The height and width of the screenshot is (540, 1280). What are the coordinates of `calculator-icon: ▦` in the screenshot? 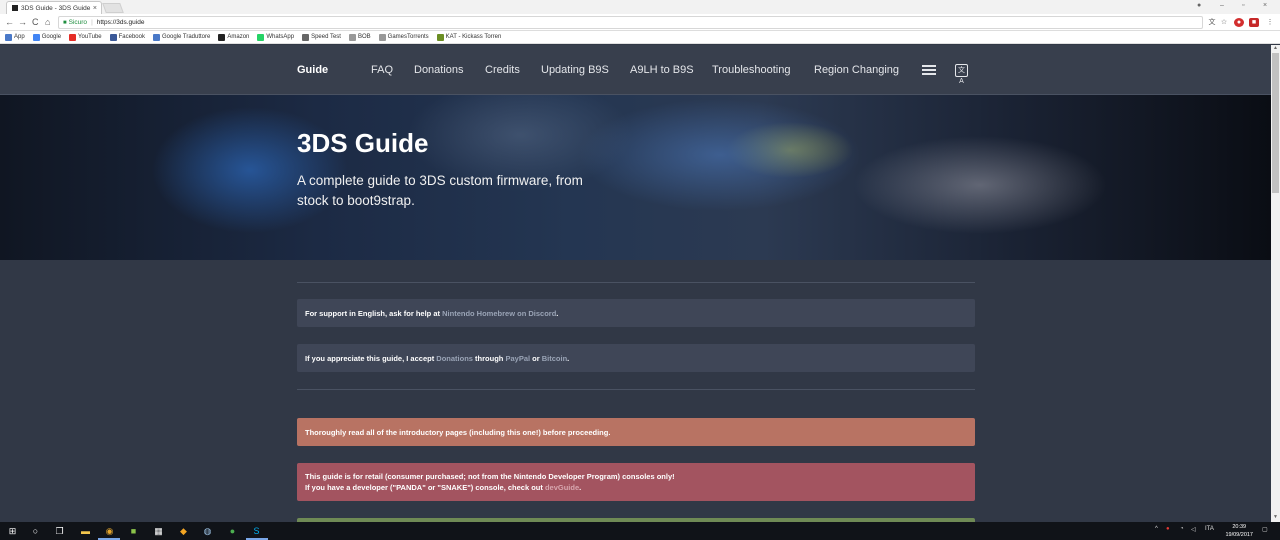 It's located at (158, 531).